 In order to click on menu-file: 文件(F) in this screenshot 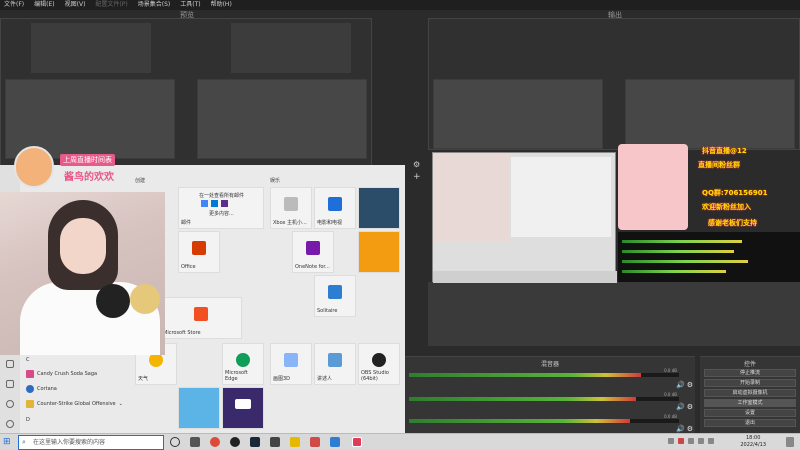, I will do `click(14, 5)`.